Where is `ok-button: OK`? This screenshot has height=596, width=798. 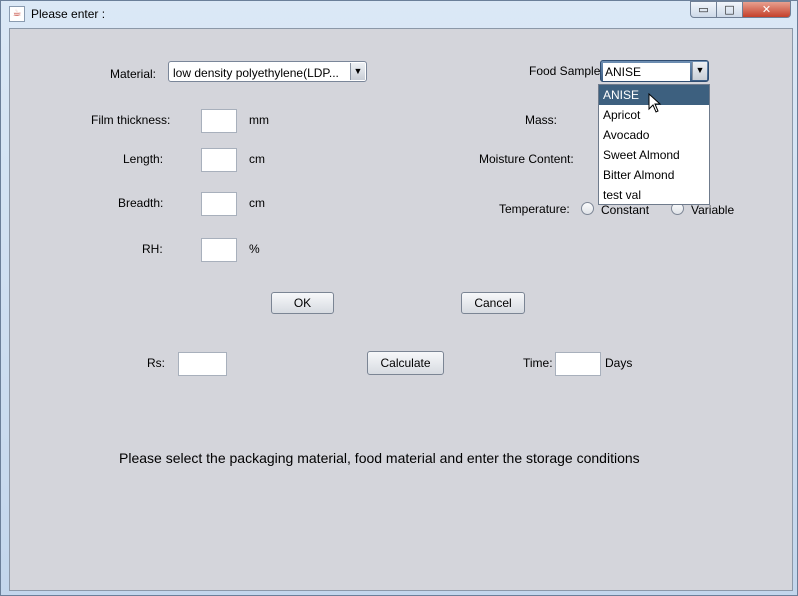
ok-button: OK is located at coordinates (302, 303).